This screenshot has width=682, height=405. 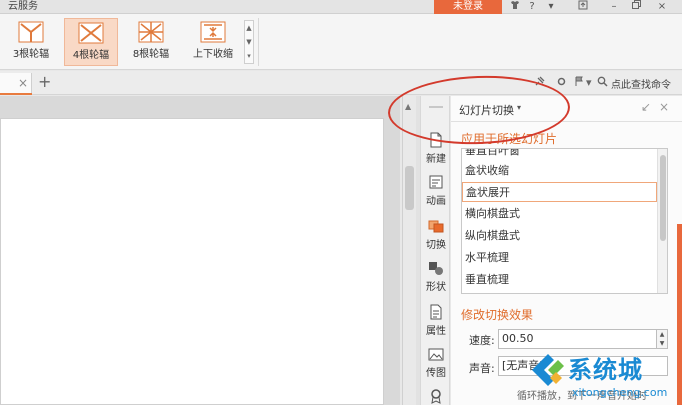 I want to click on gallery-item-label: 8根轮辐, so click(x=151, y=54).